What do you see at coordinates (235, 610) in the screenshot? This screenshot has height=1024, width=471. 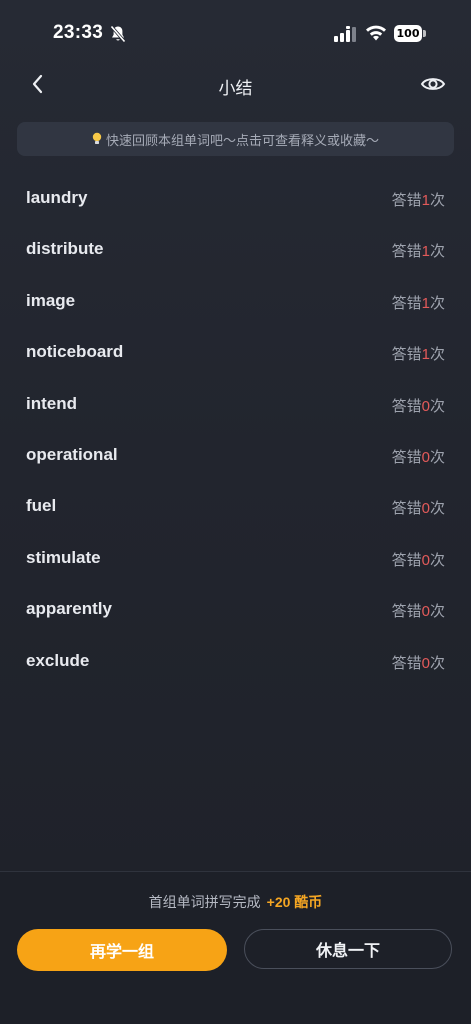 I see `word-row: apparently 答错0次` at bounding box center [235, 610].